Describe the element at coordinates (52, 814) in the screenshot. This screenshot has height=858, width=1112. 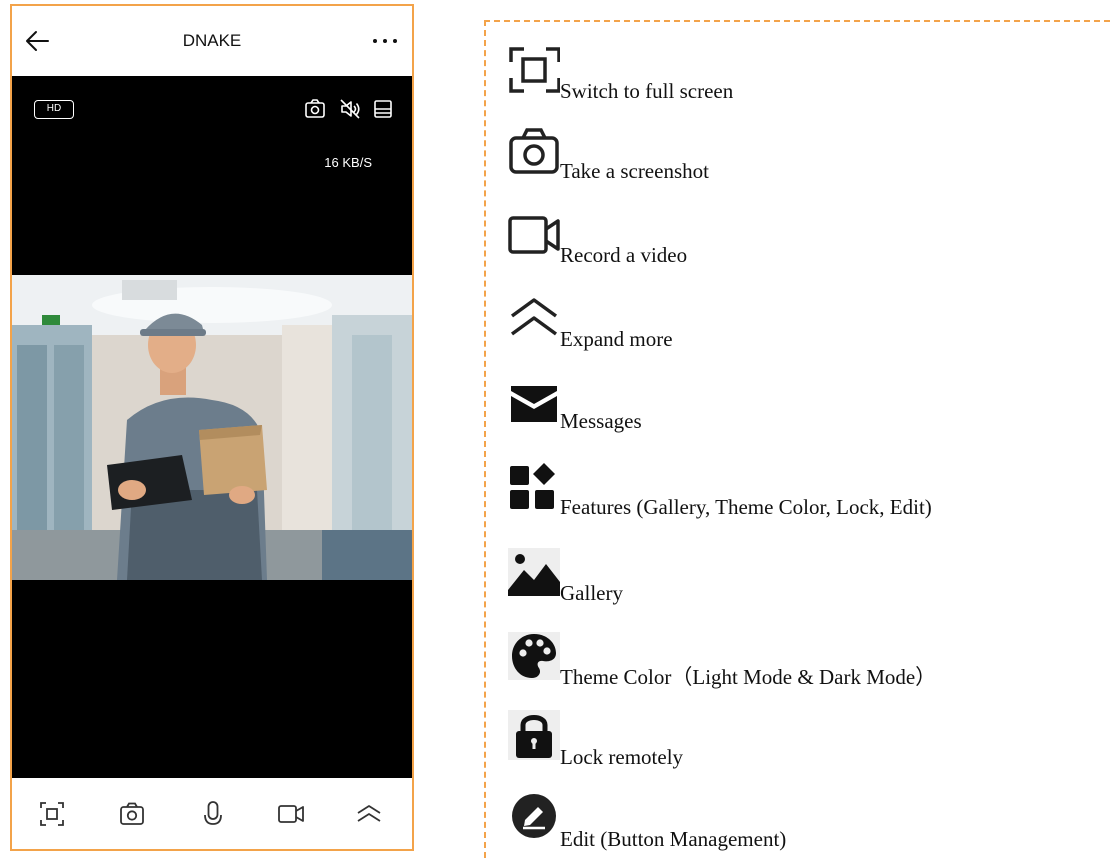
I see `fullscreen-button` at that location.